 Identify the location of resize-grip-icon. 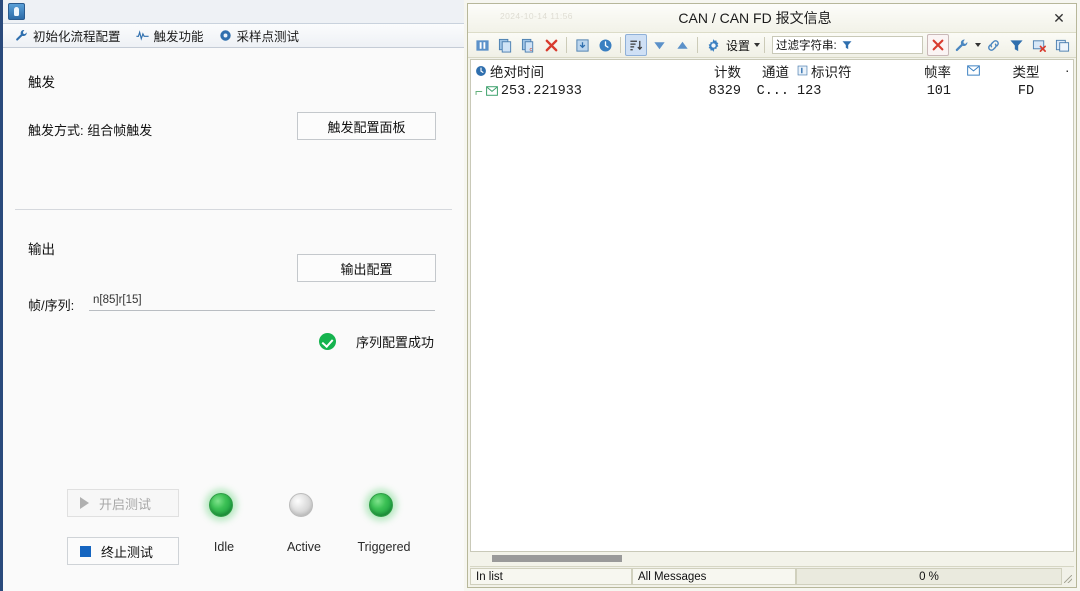
(1068, 576).